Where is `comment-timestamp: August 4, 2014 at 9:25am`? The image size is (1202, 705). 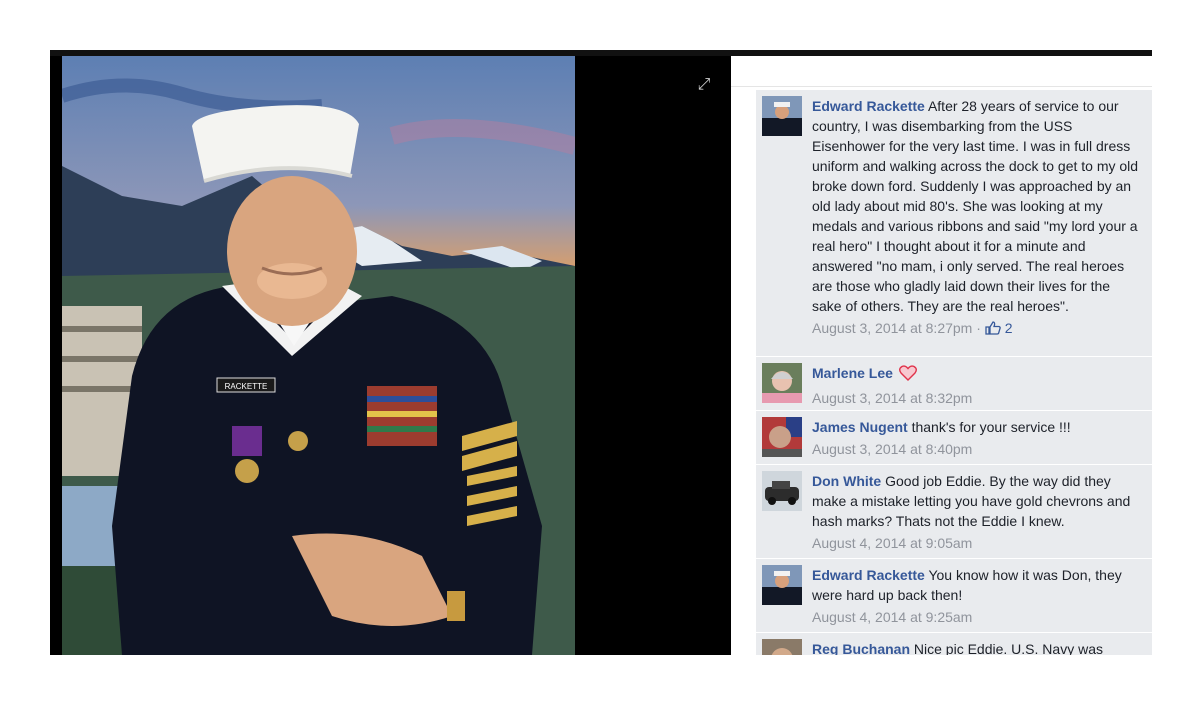
comment-timestamp: August 4, 2014 at 9:25am is located at coordinates (892, 617).